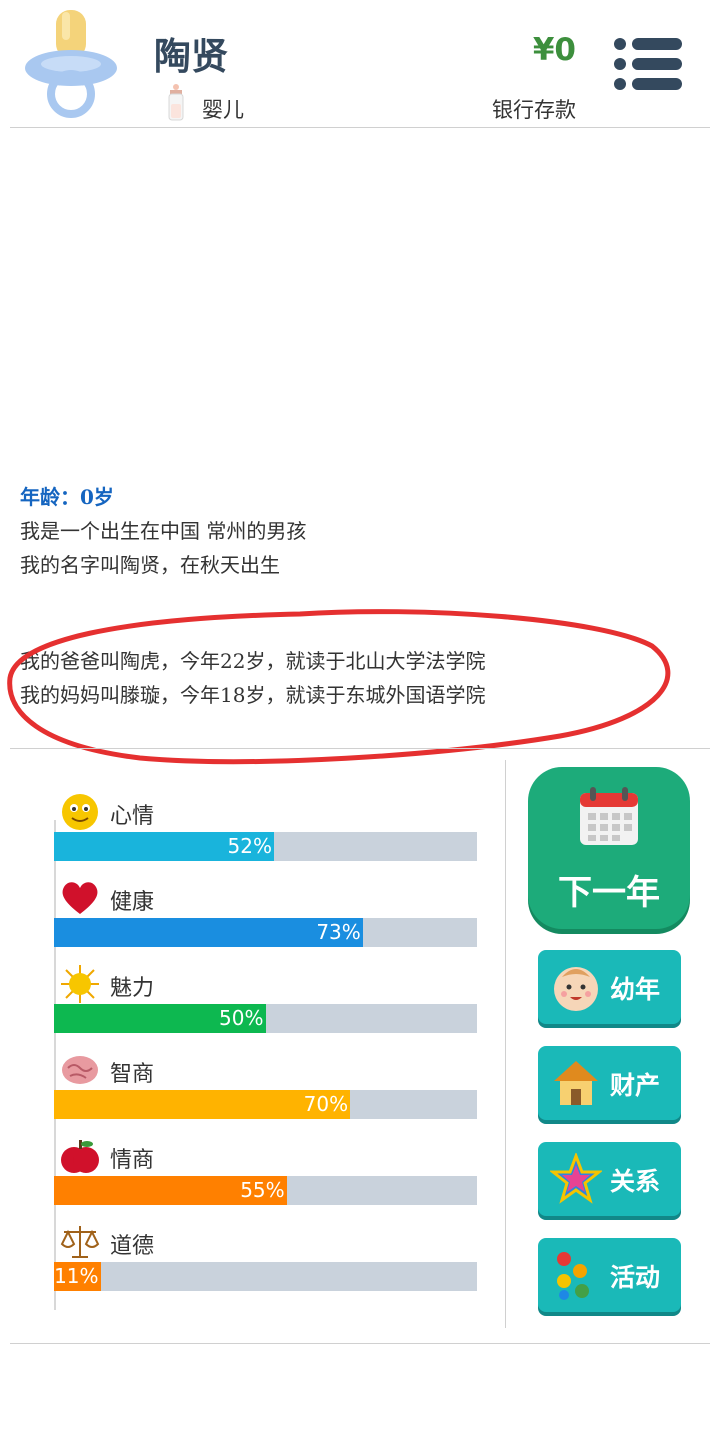 The image size is (720, 1440). I want to click on header: 陶贤 婴儿 ¥0 银行存款, so click(360, 64).